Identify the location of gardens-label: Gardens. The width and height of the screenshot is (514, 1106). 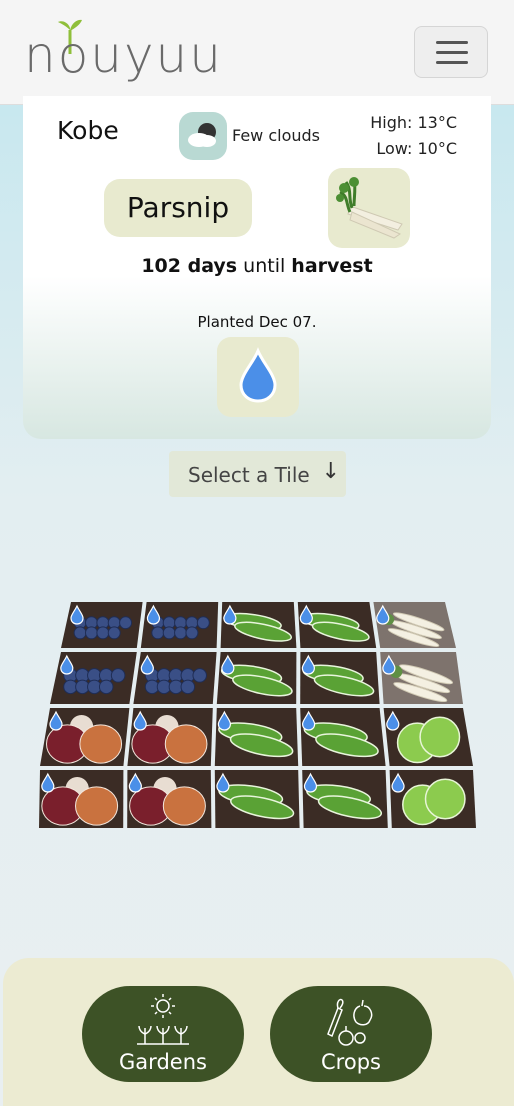
(163, 1062).